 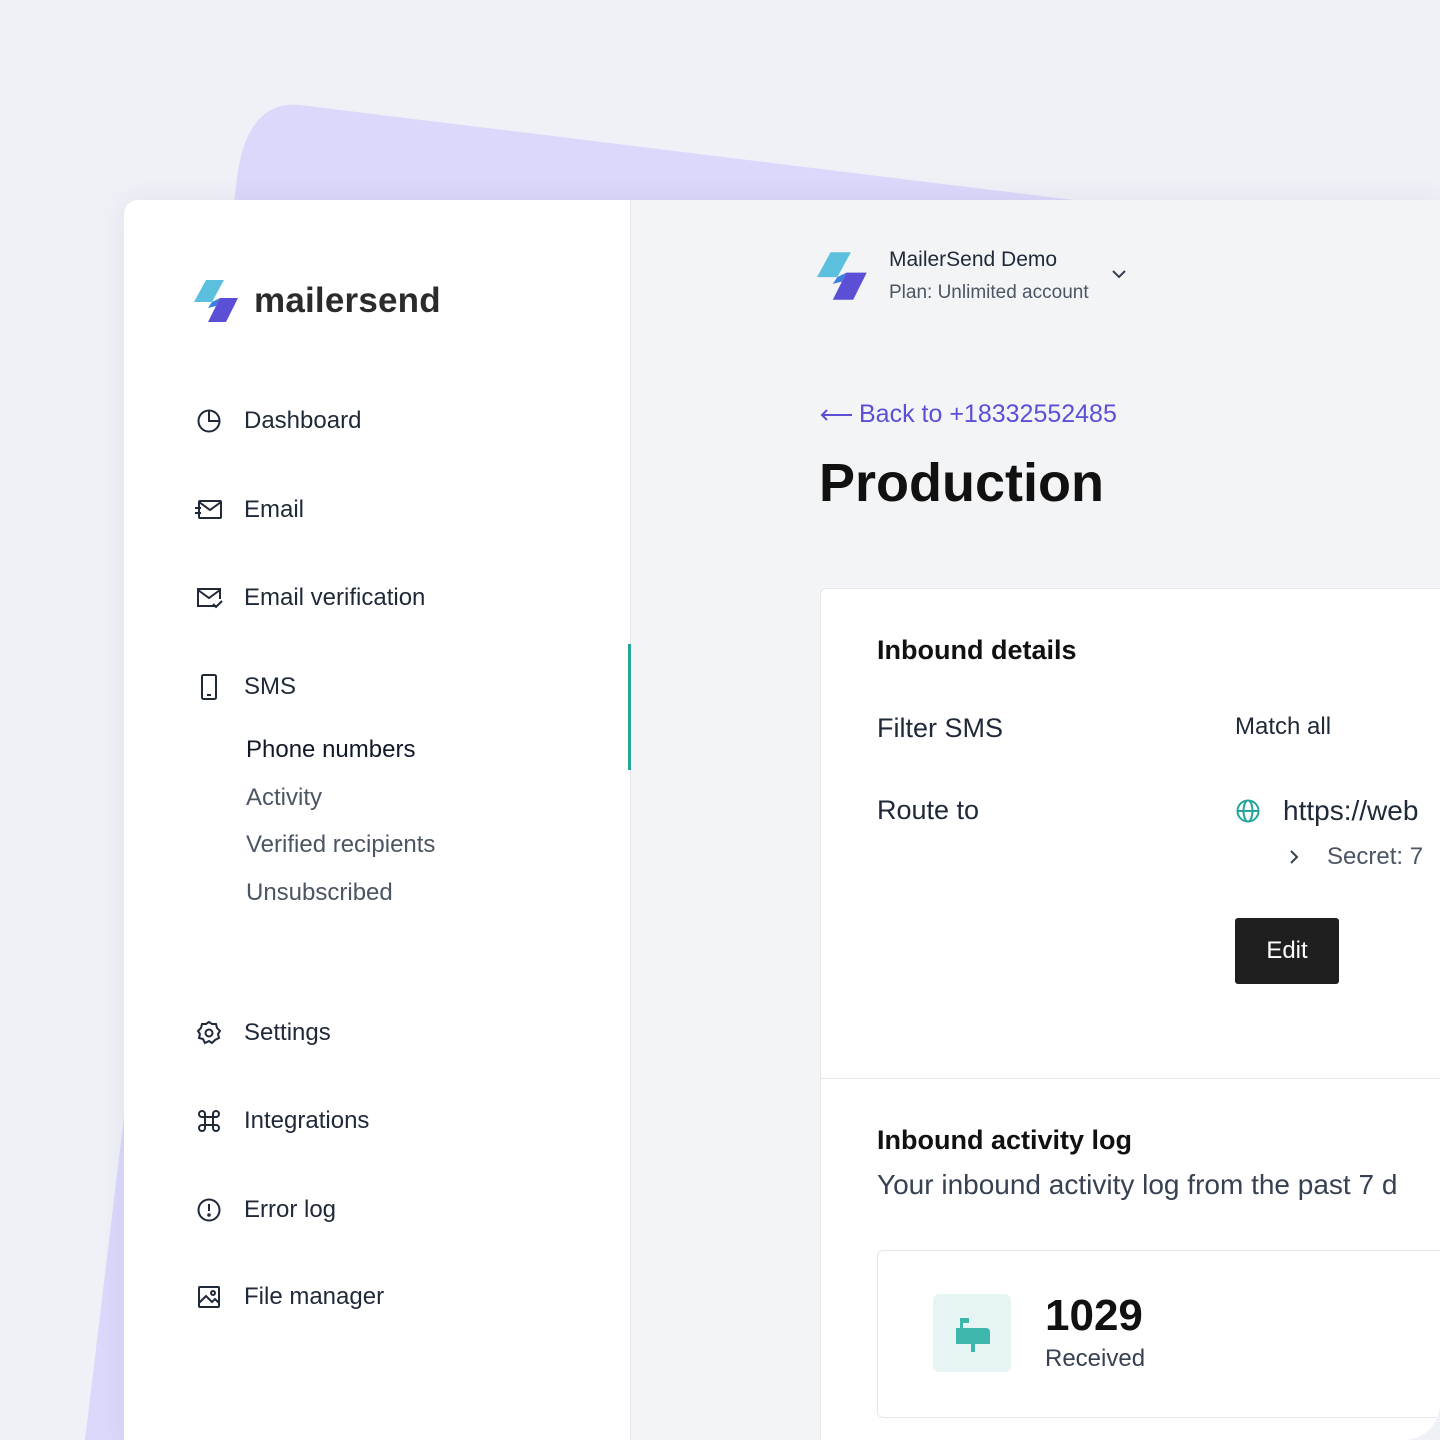 What do you see at coordinates (335, 597) in the screenshot?
I see `nav-label: Email verification` at bounding box center [335, 597].